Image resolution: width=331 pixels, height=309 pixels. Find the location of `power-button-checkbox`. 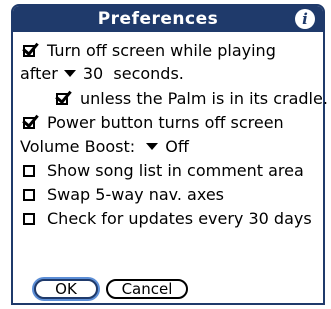

power-button-checkbox is located at coordinates (29, 123).